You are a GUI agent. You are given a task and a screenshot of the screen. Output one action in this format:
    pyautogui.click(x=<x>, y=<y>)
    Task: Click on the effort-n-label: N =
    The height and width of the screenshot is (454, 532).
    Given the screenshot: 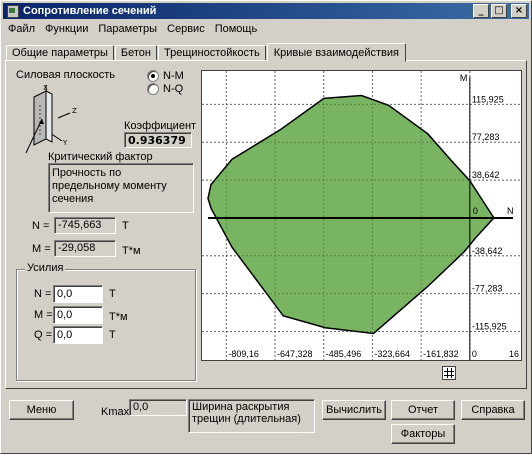 What is the action you would take?
    pyautogui.click(x=43, y=294)
    